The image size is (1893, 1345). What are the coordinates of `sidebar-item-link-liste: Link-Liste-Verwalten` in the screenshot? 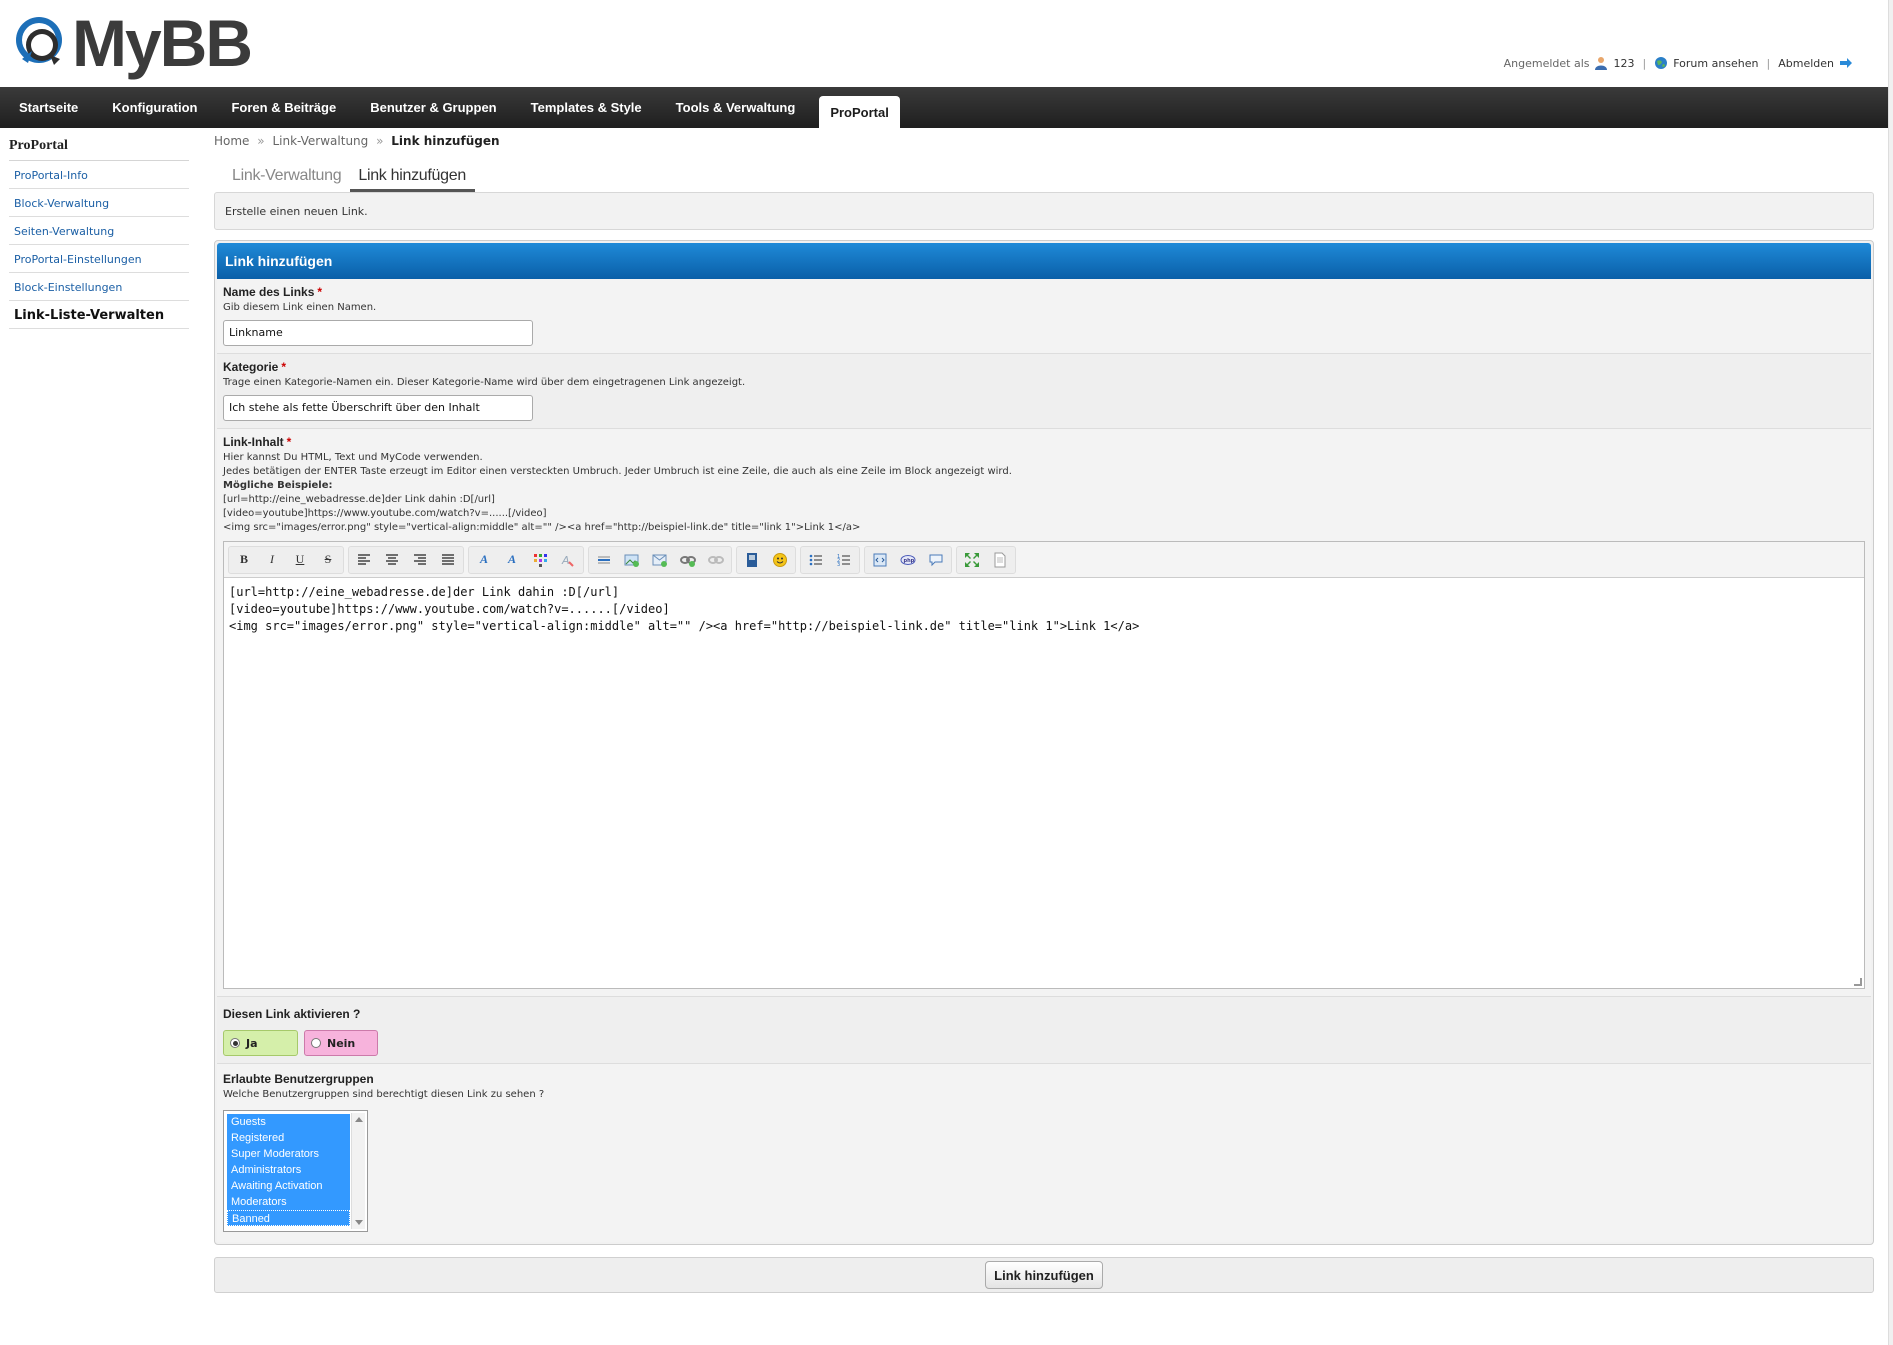 It's located at (99, 315).